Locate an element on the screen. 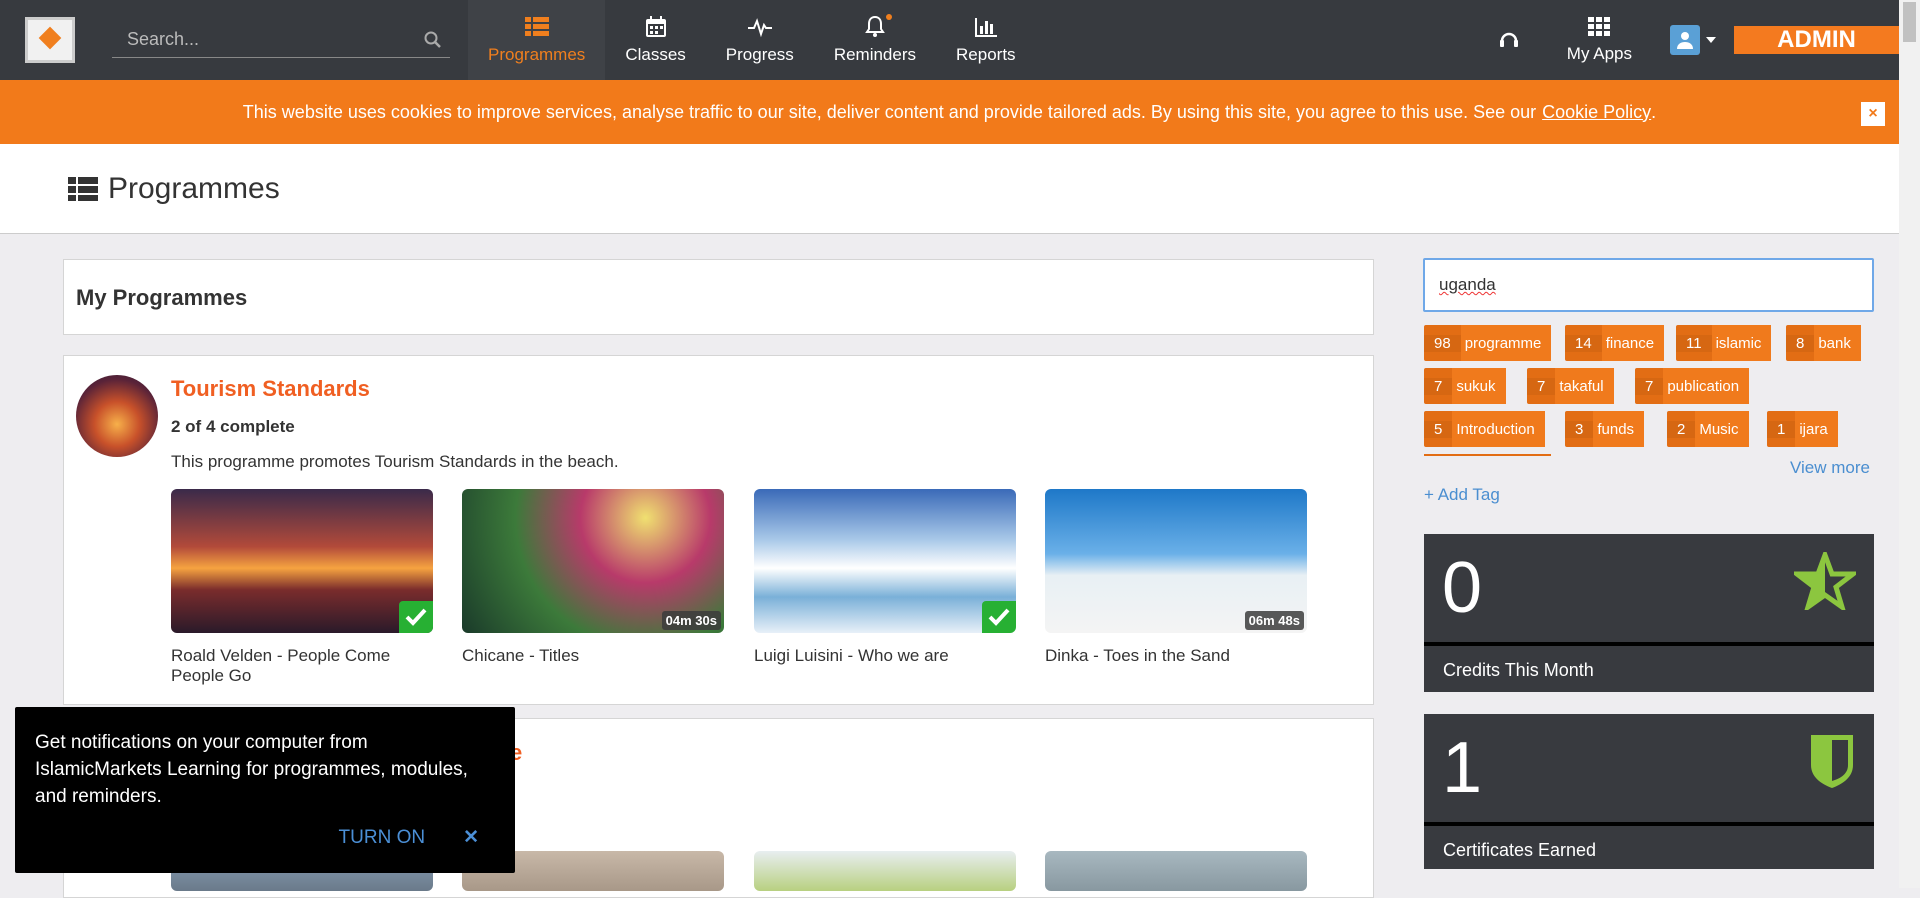 The image size is (1920, 898). tag-label: Introduction is located at coordinates (1498, 429).